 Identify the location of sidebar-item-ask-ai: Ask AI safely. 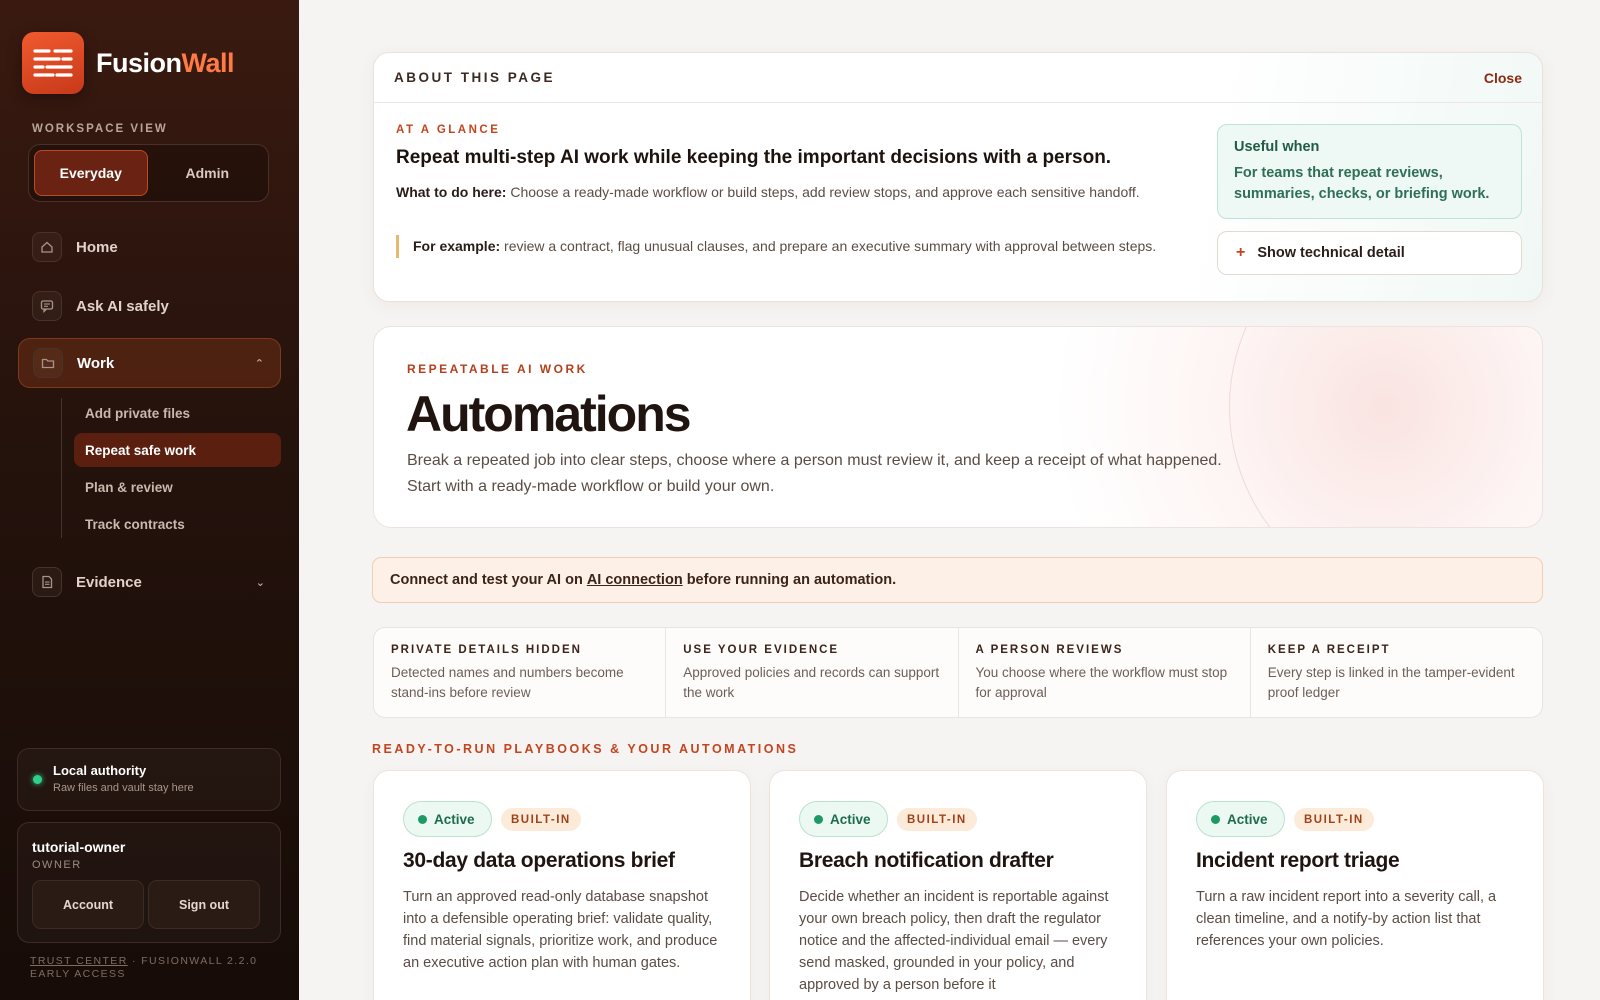
(149, 306).